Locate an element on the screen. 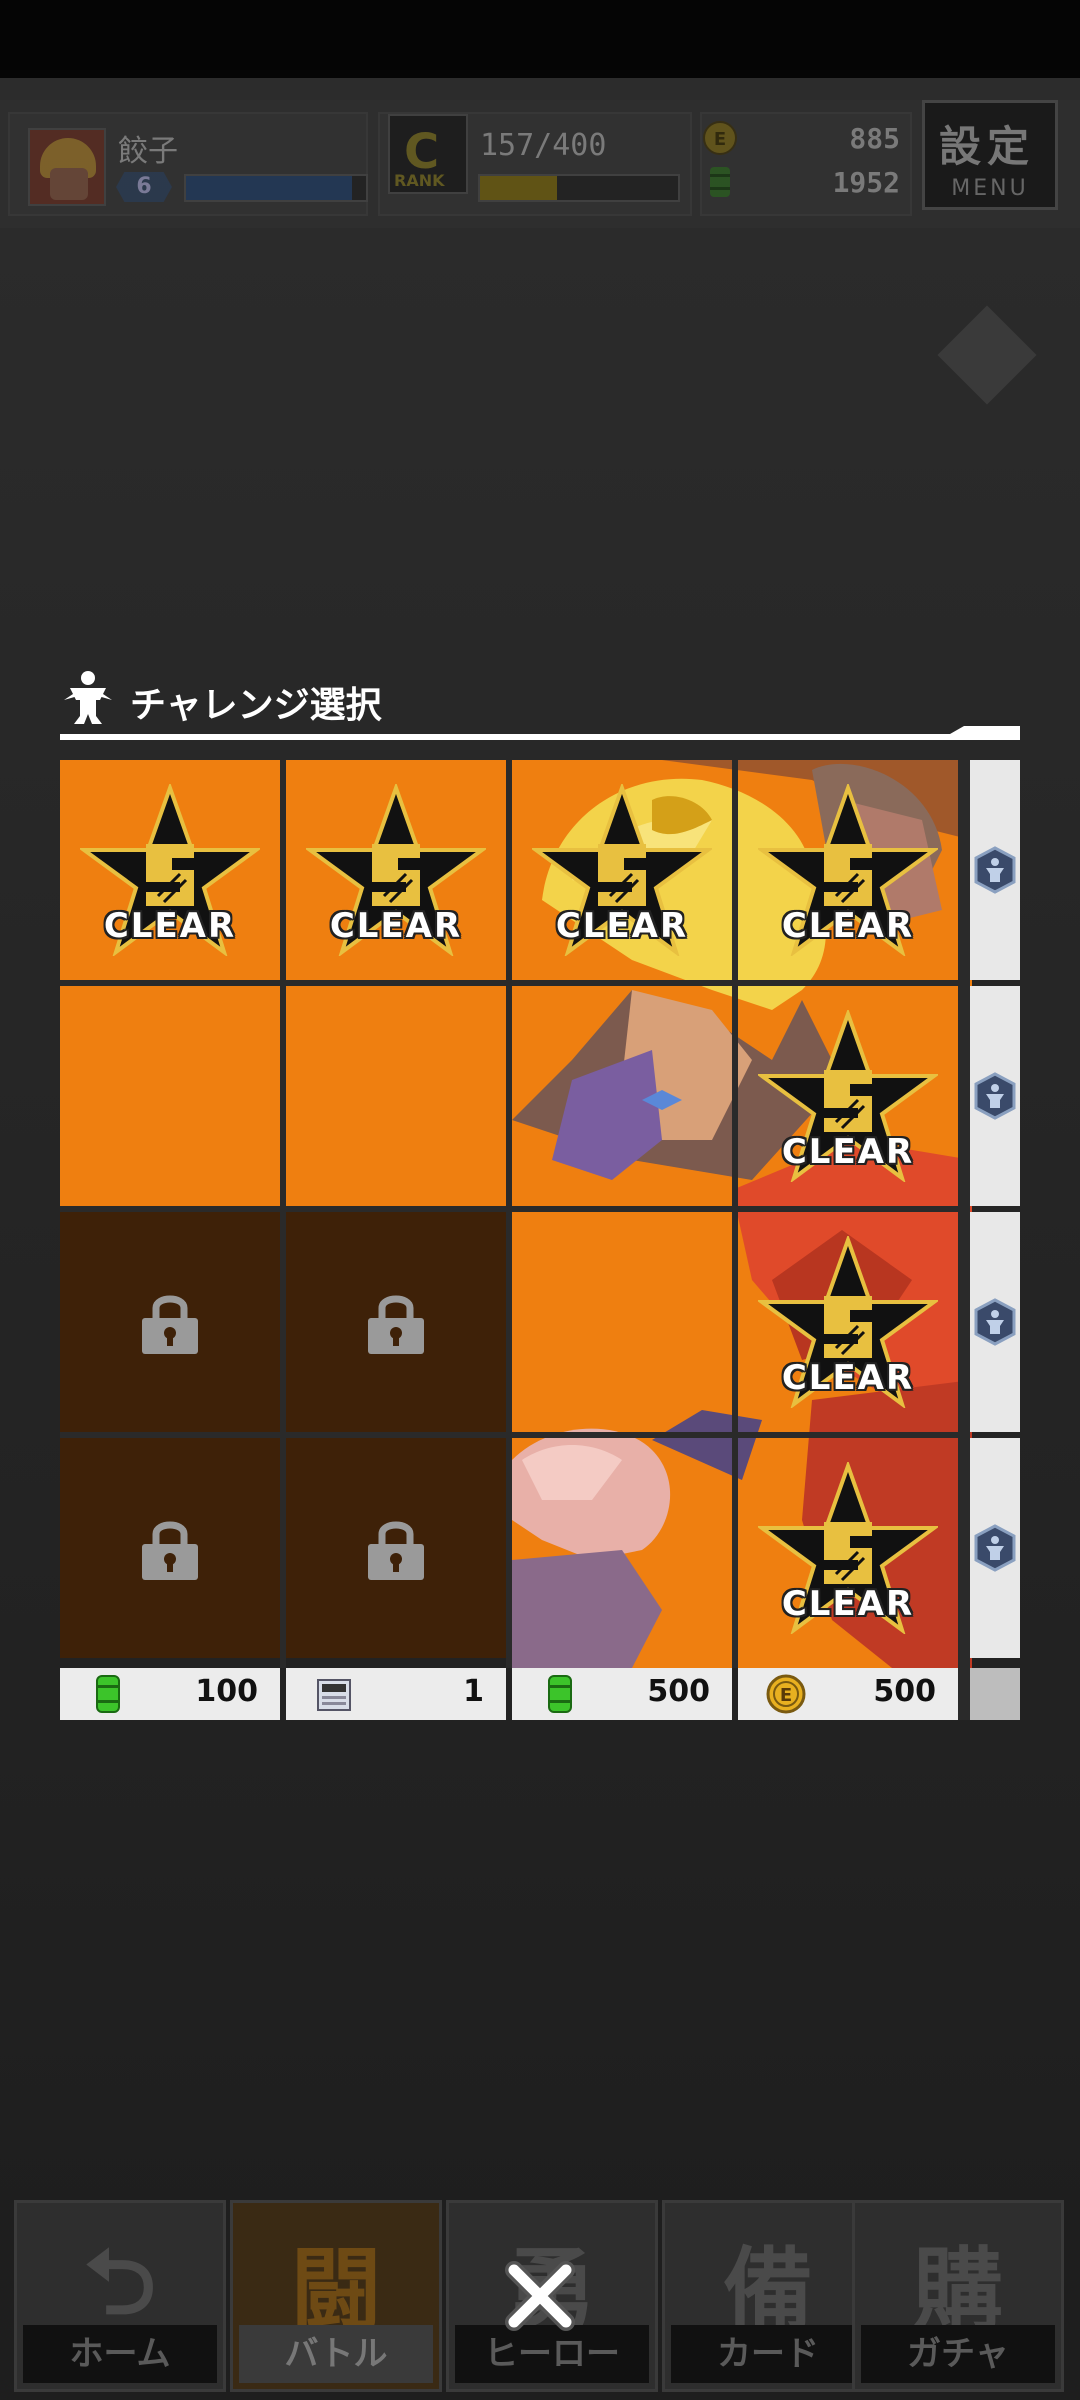 The image size is (1080, 2400). currency-panel: E 885 1952 is located at coordinates (806, 164).